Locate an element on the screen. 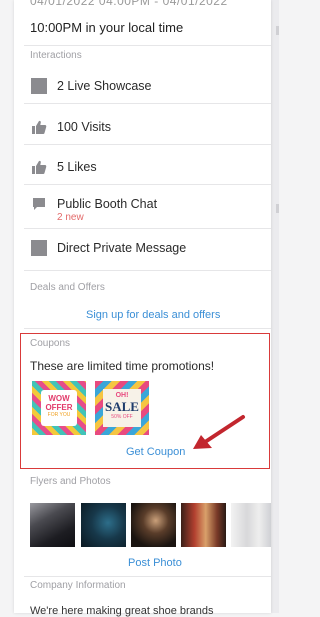 Image resolution: width=320 pixels, height=617 pixels. coupons-section-label: Coupons is located at coordinates (50, 343).